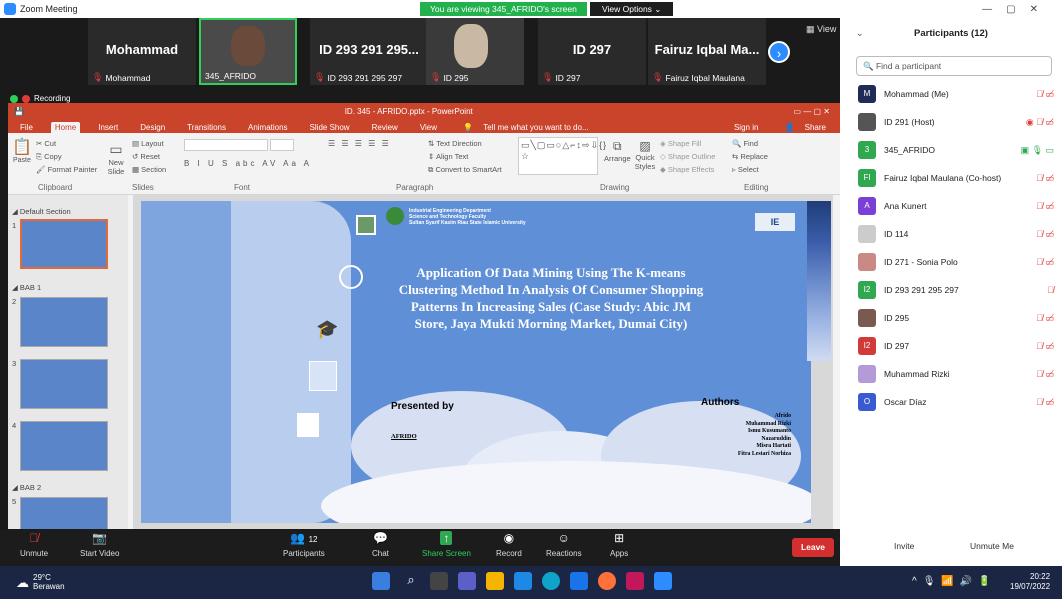 This screenshot has width=1062, height=599. Describe the element at coordinates (495, 581) in the screenshot. I see `file-explorer-icon` at that location.